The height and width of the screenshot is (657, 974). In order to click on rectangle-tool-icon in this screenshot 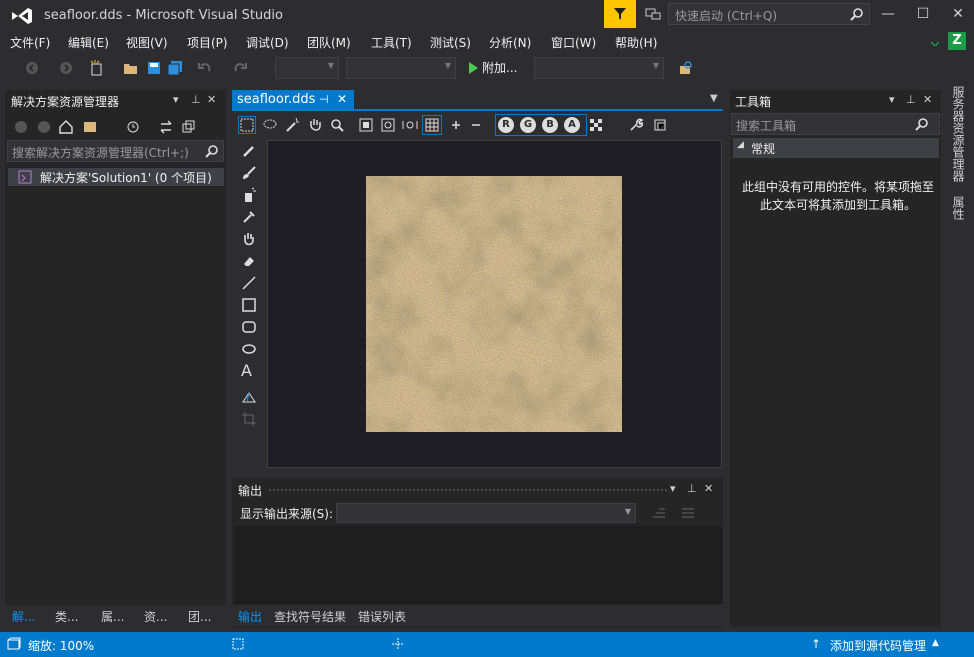, I will do `click(249, 305)`.